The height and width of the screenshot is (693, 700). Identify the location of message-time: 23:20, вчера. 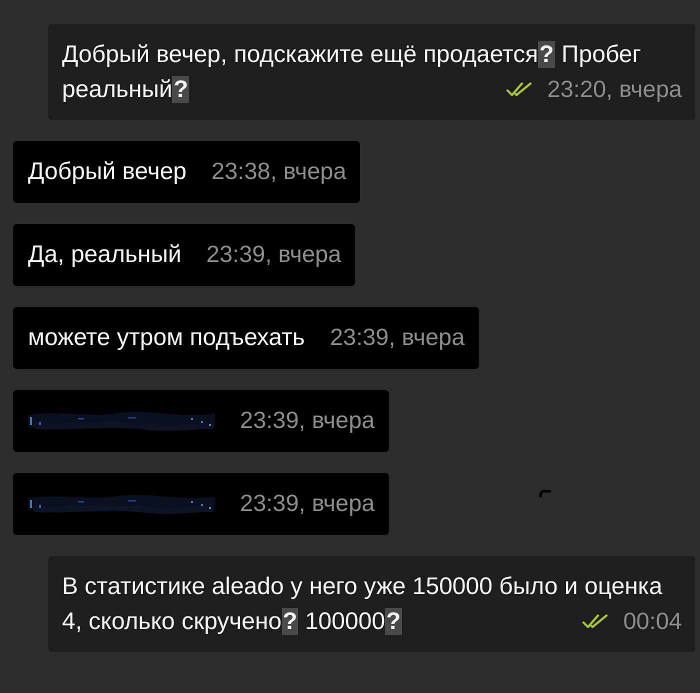
(614, 89).